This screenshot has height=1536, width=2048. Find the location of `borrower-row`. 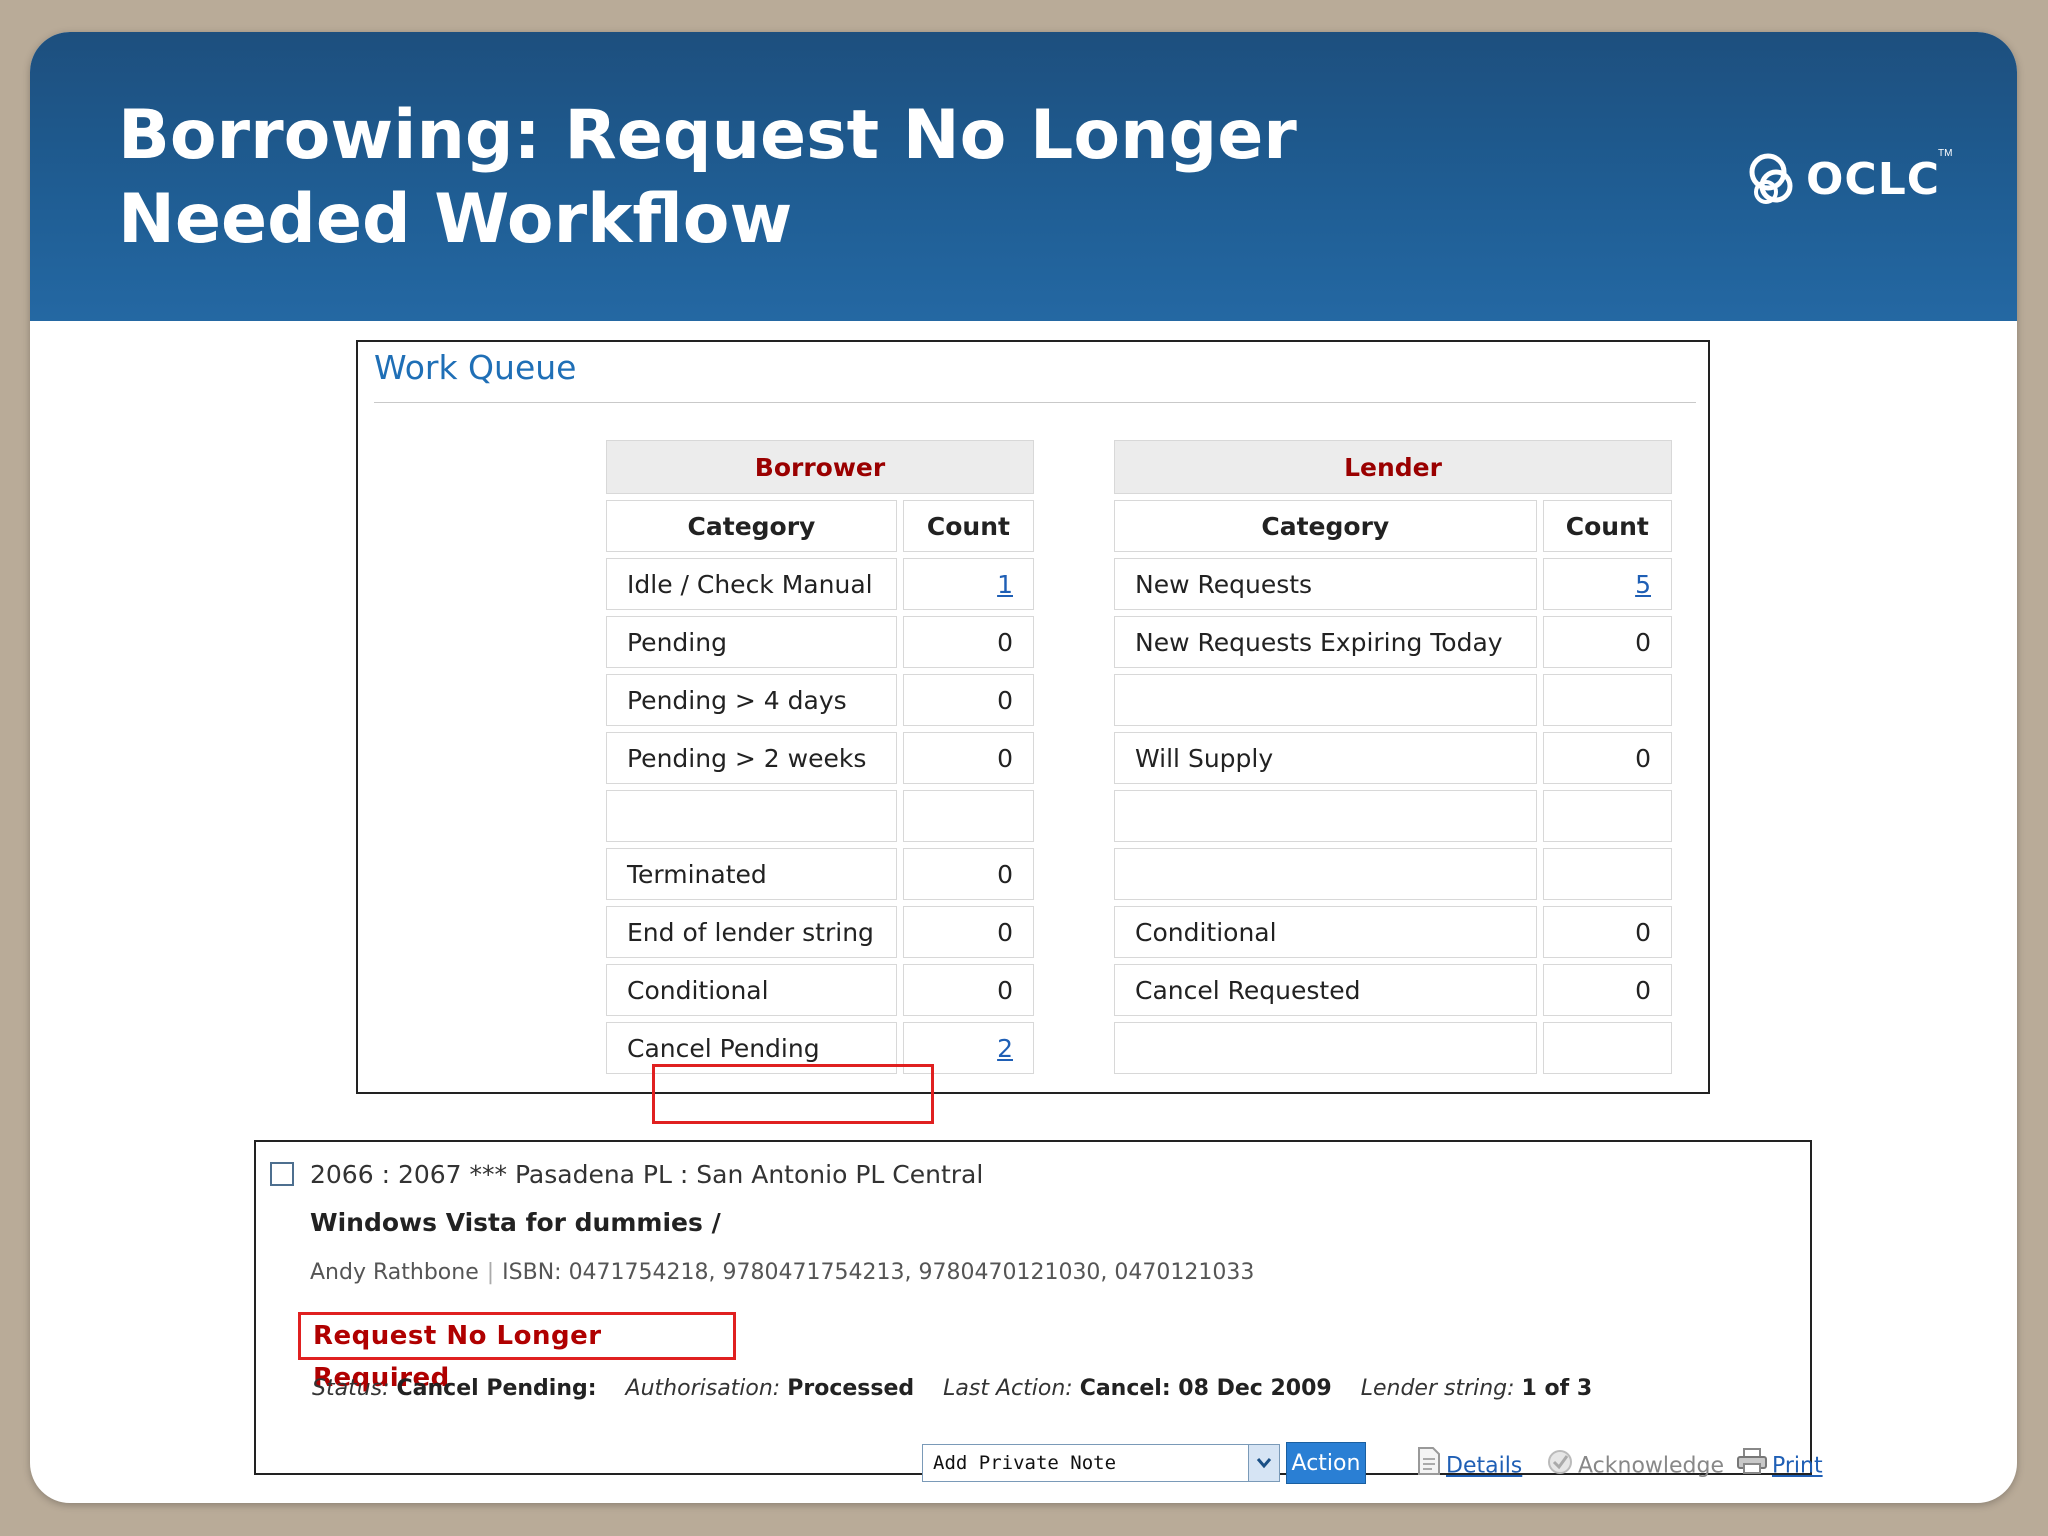

borrower-row is located at coordinates (820, 816).